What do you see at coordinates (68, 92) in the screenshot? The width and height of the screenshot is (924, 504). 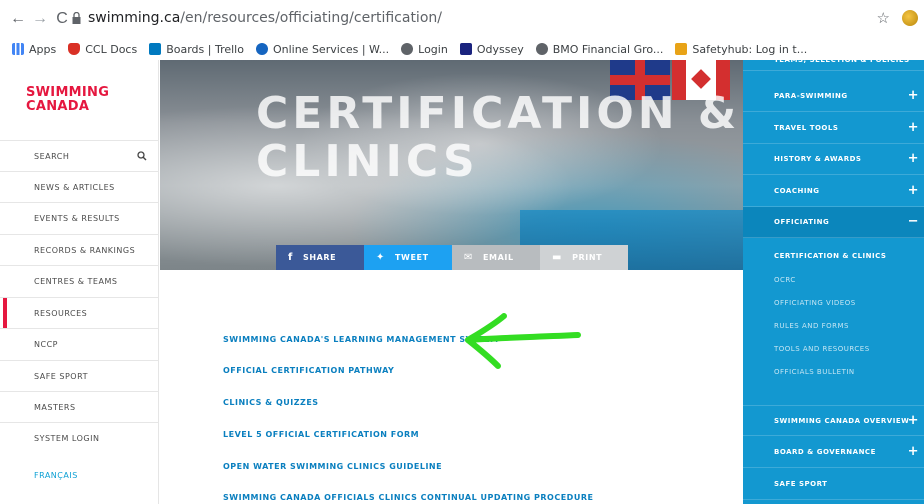 I see `logo-line-1: SWIMMING` at bounding box center [68, 92].